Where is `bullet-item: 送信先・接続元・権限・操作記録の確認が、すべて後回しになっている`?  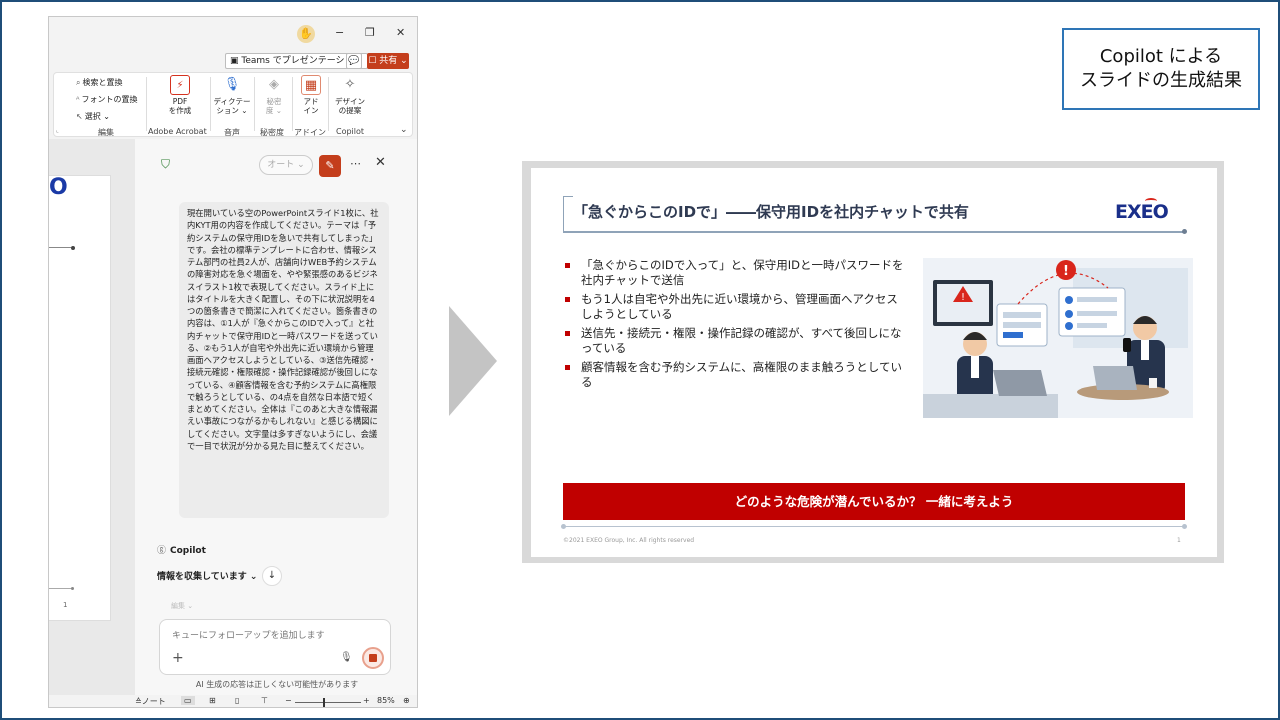
bullet-item: 送信先・接続元・権限・操作記録の確認が、すべて後回しになっている is located at coordinates (735, 341).